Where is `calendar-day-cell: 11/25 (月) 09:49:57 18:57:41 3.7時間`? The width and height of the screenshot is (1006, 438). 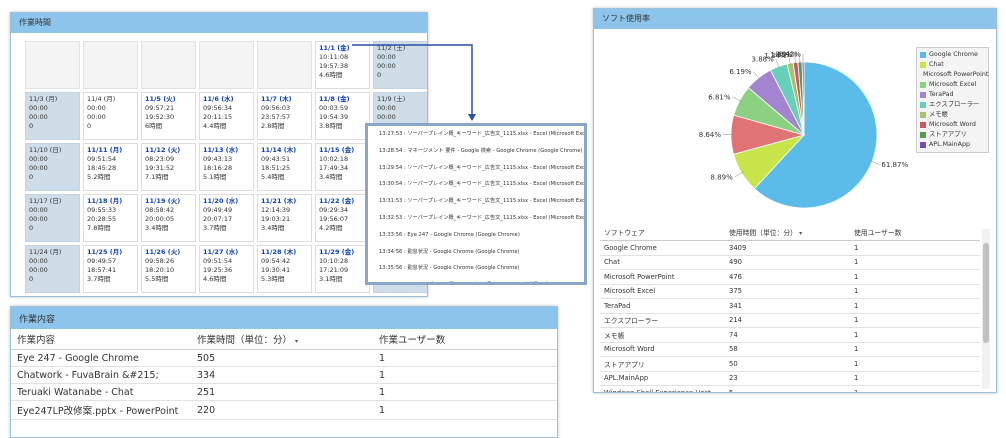
calendar-day-cell: 11/25 (月) 09:49:57 18:57:41 3.7時間 is located at coordinates (110, 269).